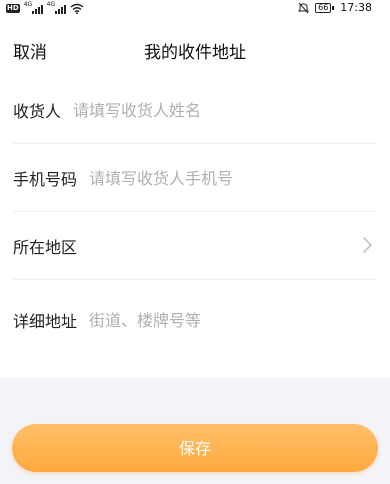  What do you see at coordinates (233, 320) in the screenshot?
I see `address-input` at bounding box center [233, 320].